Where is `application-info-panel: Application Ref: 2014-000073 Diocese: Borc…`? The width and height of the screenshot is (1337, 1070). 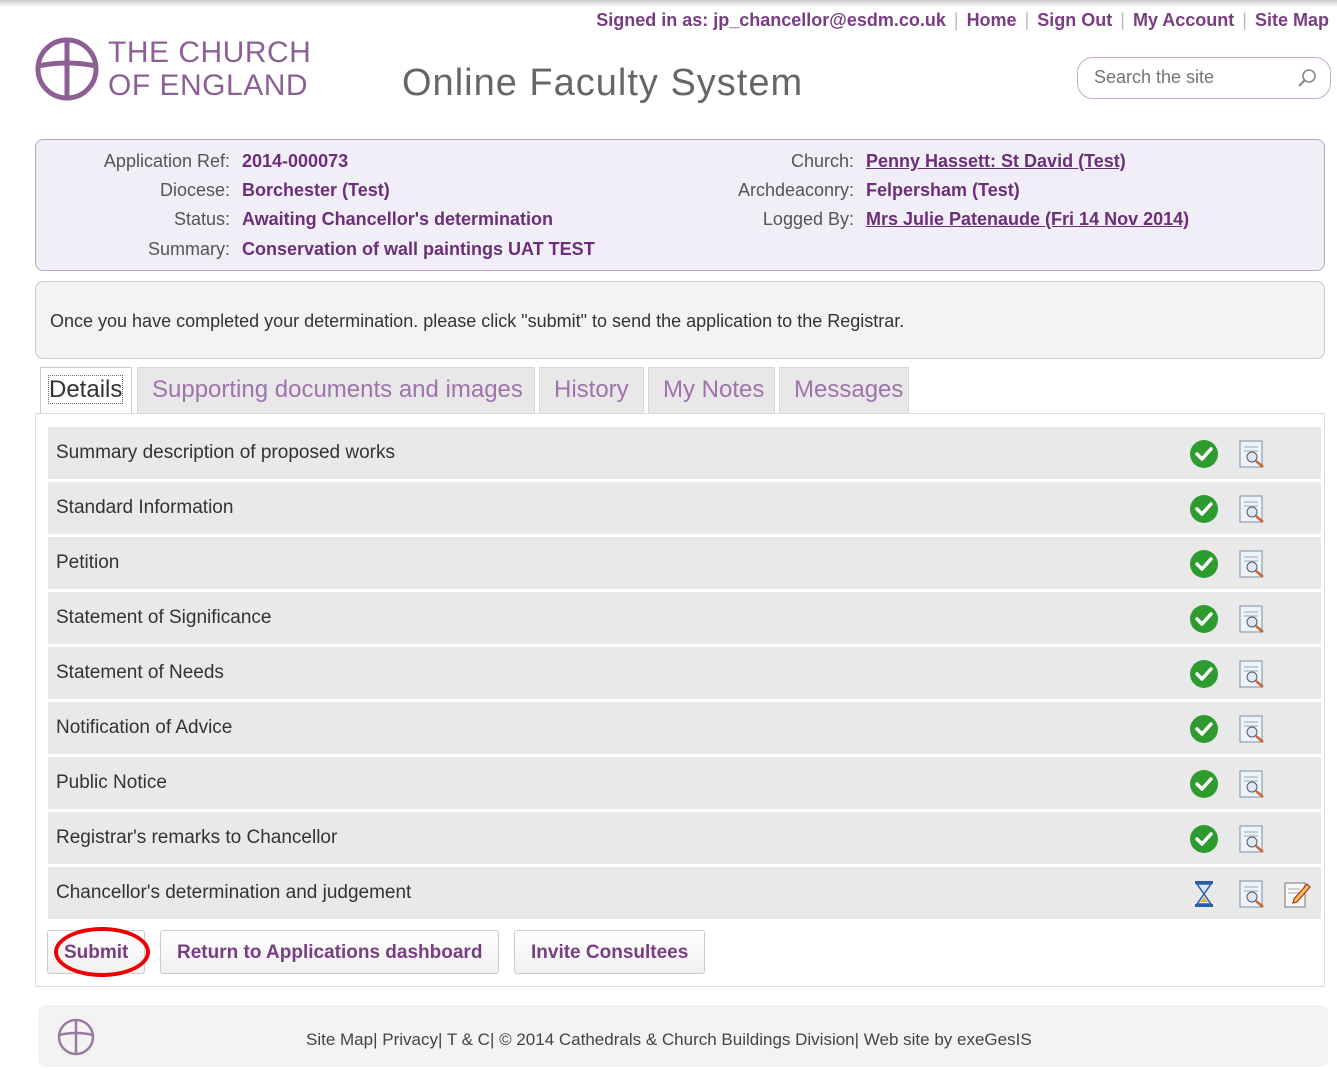 application-info-panel: Application Ref: 2014-000073 Diocese: Borc… is located at coordinates (680, 205).